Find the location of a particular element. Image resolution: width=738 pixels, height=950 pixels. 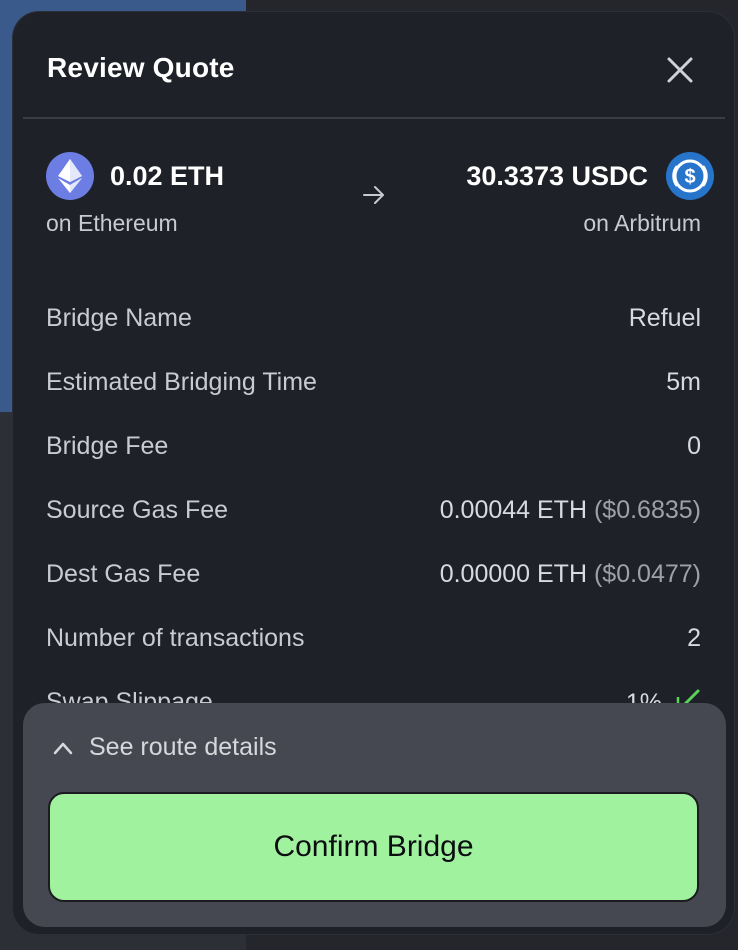

detail-row-bridge-fee: Bridge Fee 0 is located at coordinates (373, 464).